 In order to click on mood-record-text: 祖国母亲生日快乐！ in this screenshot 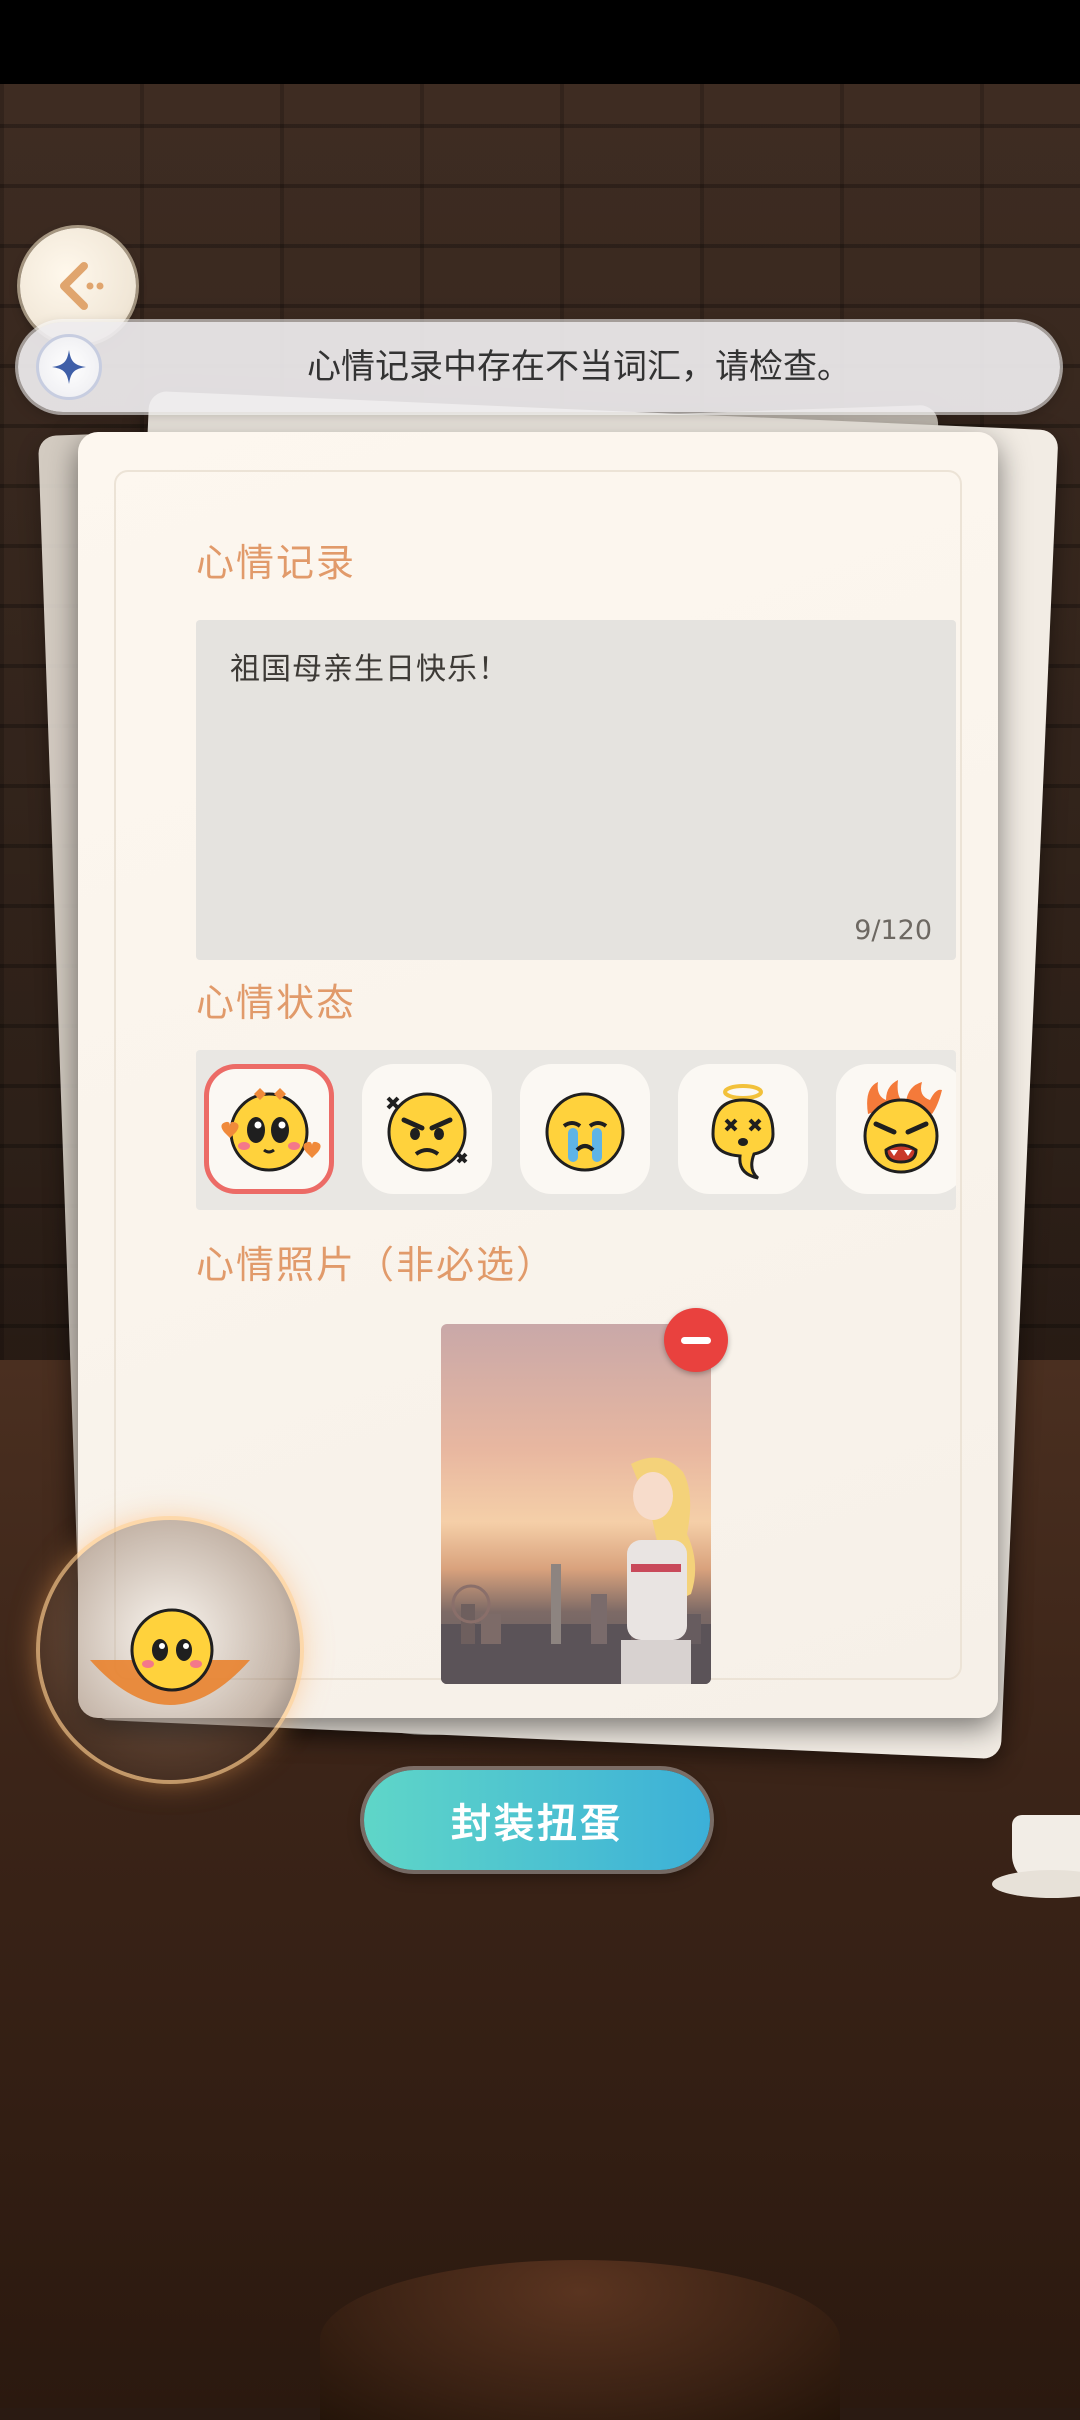, I will do `click(369, 669)`.